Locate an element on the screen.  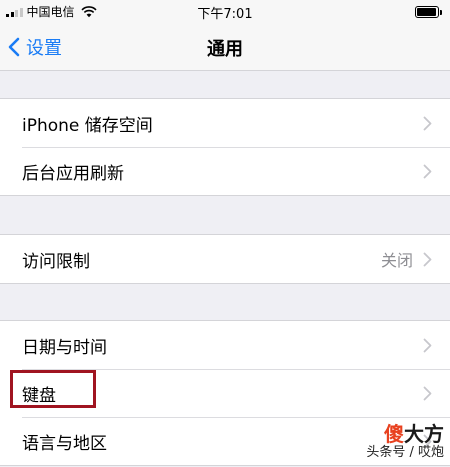
settings-row-restrictions: 访问限制 关闭 is located at coordinates (225, 259).